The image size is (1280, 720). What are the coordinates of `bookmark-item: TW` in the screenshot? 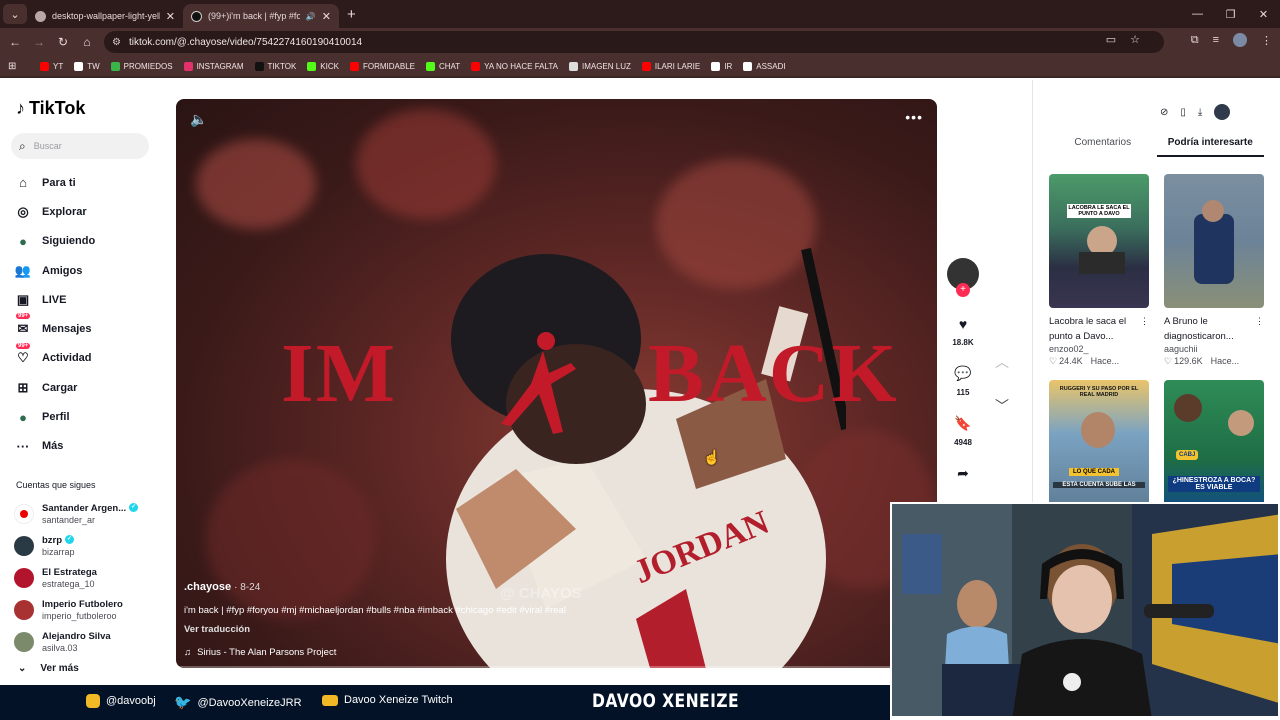 It's located at (87, 66).